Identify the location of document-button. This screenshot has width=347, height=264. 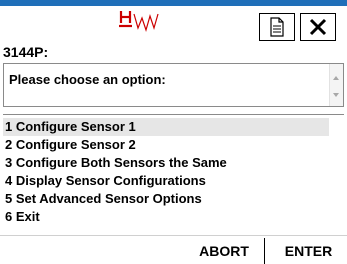
(277, 27).